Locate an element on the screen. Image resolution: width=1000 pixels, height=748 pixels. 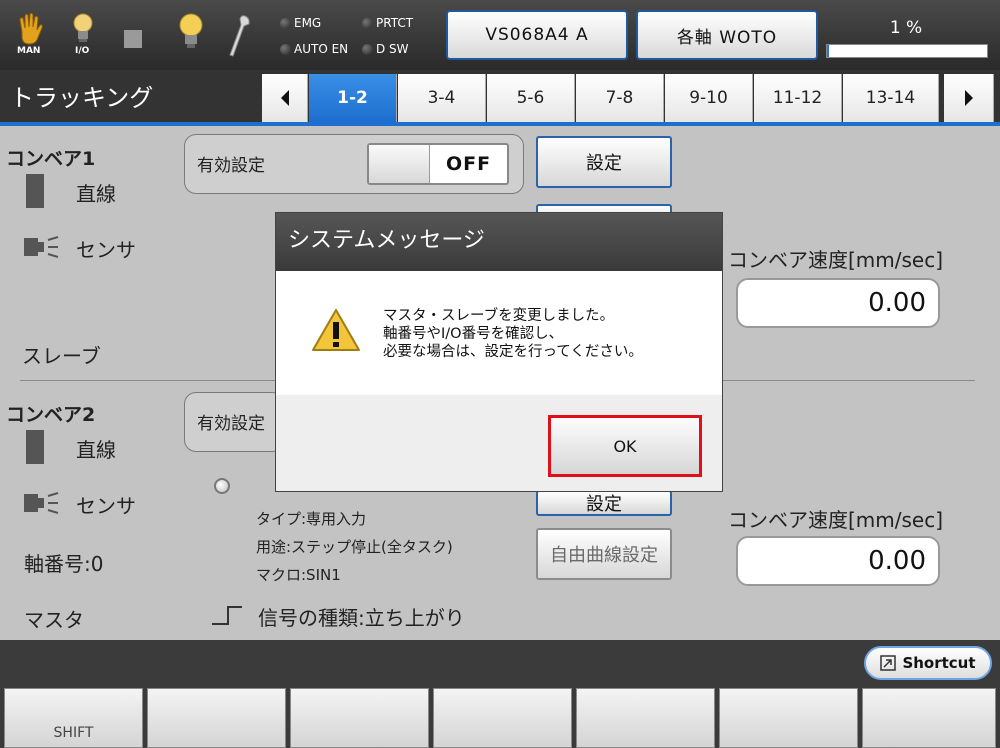
tab-next-button is located at coordinates (969, 98).